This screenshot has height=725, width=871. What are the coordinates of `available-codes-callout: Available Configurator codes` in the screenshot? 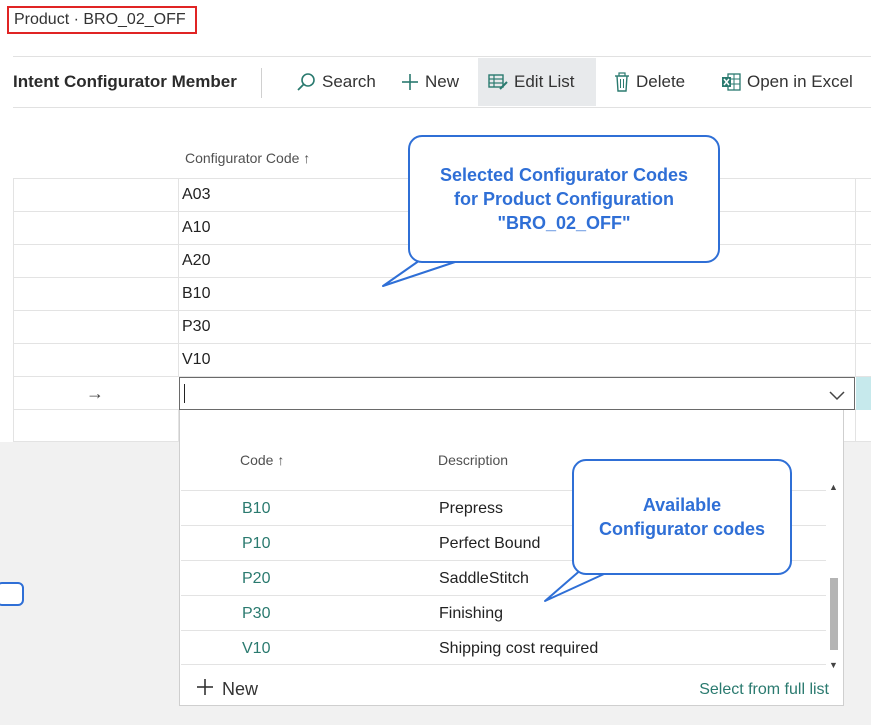 It's located at (682, 517).